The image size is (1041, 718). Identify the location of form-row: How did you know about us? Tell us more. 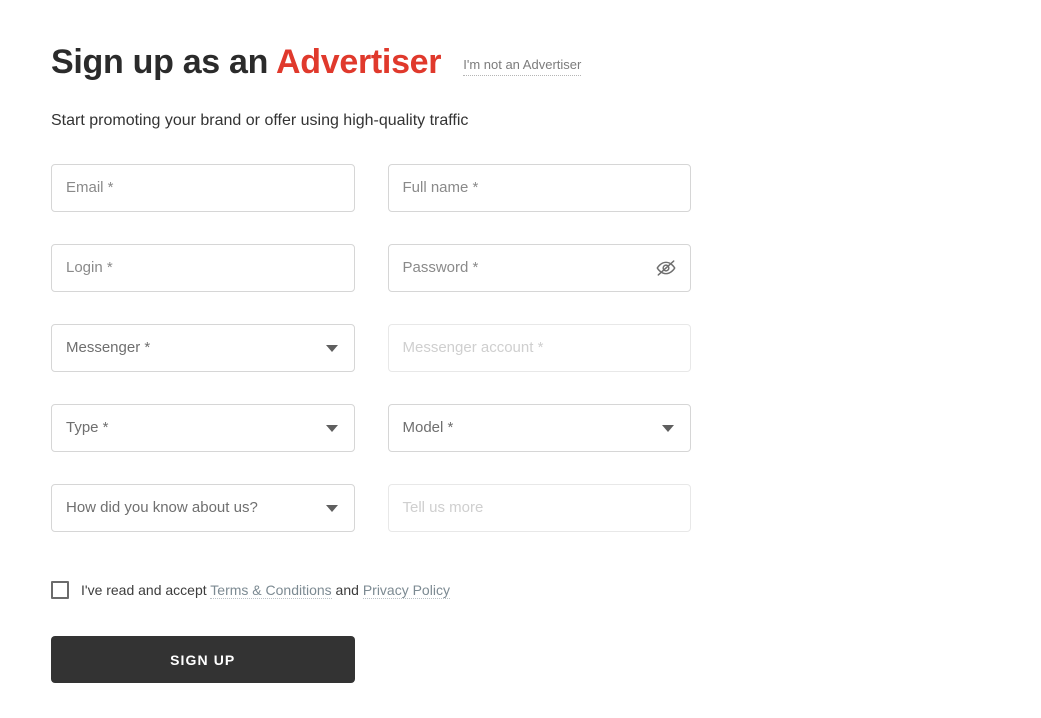
(371, 508).